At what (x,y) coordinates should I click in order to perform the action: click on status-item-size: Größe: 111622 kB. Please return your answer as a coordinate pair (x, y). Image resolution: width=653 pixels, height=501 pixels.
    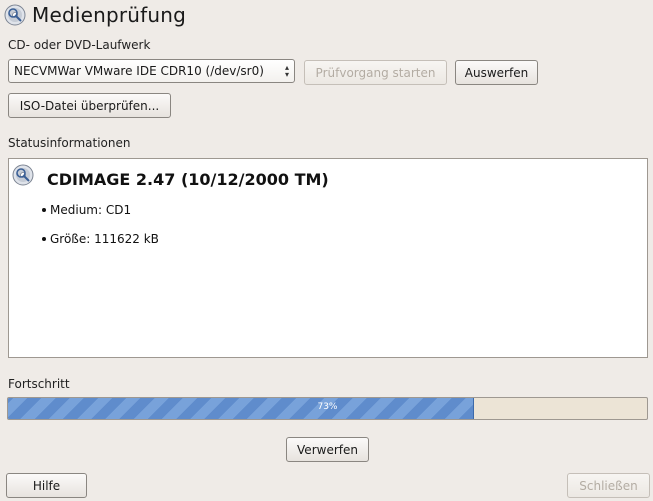
    Looking at the image, I should click on (100, 239).